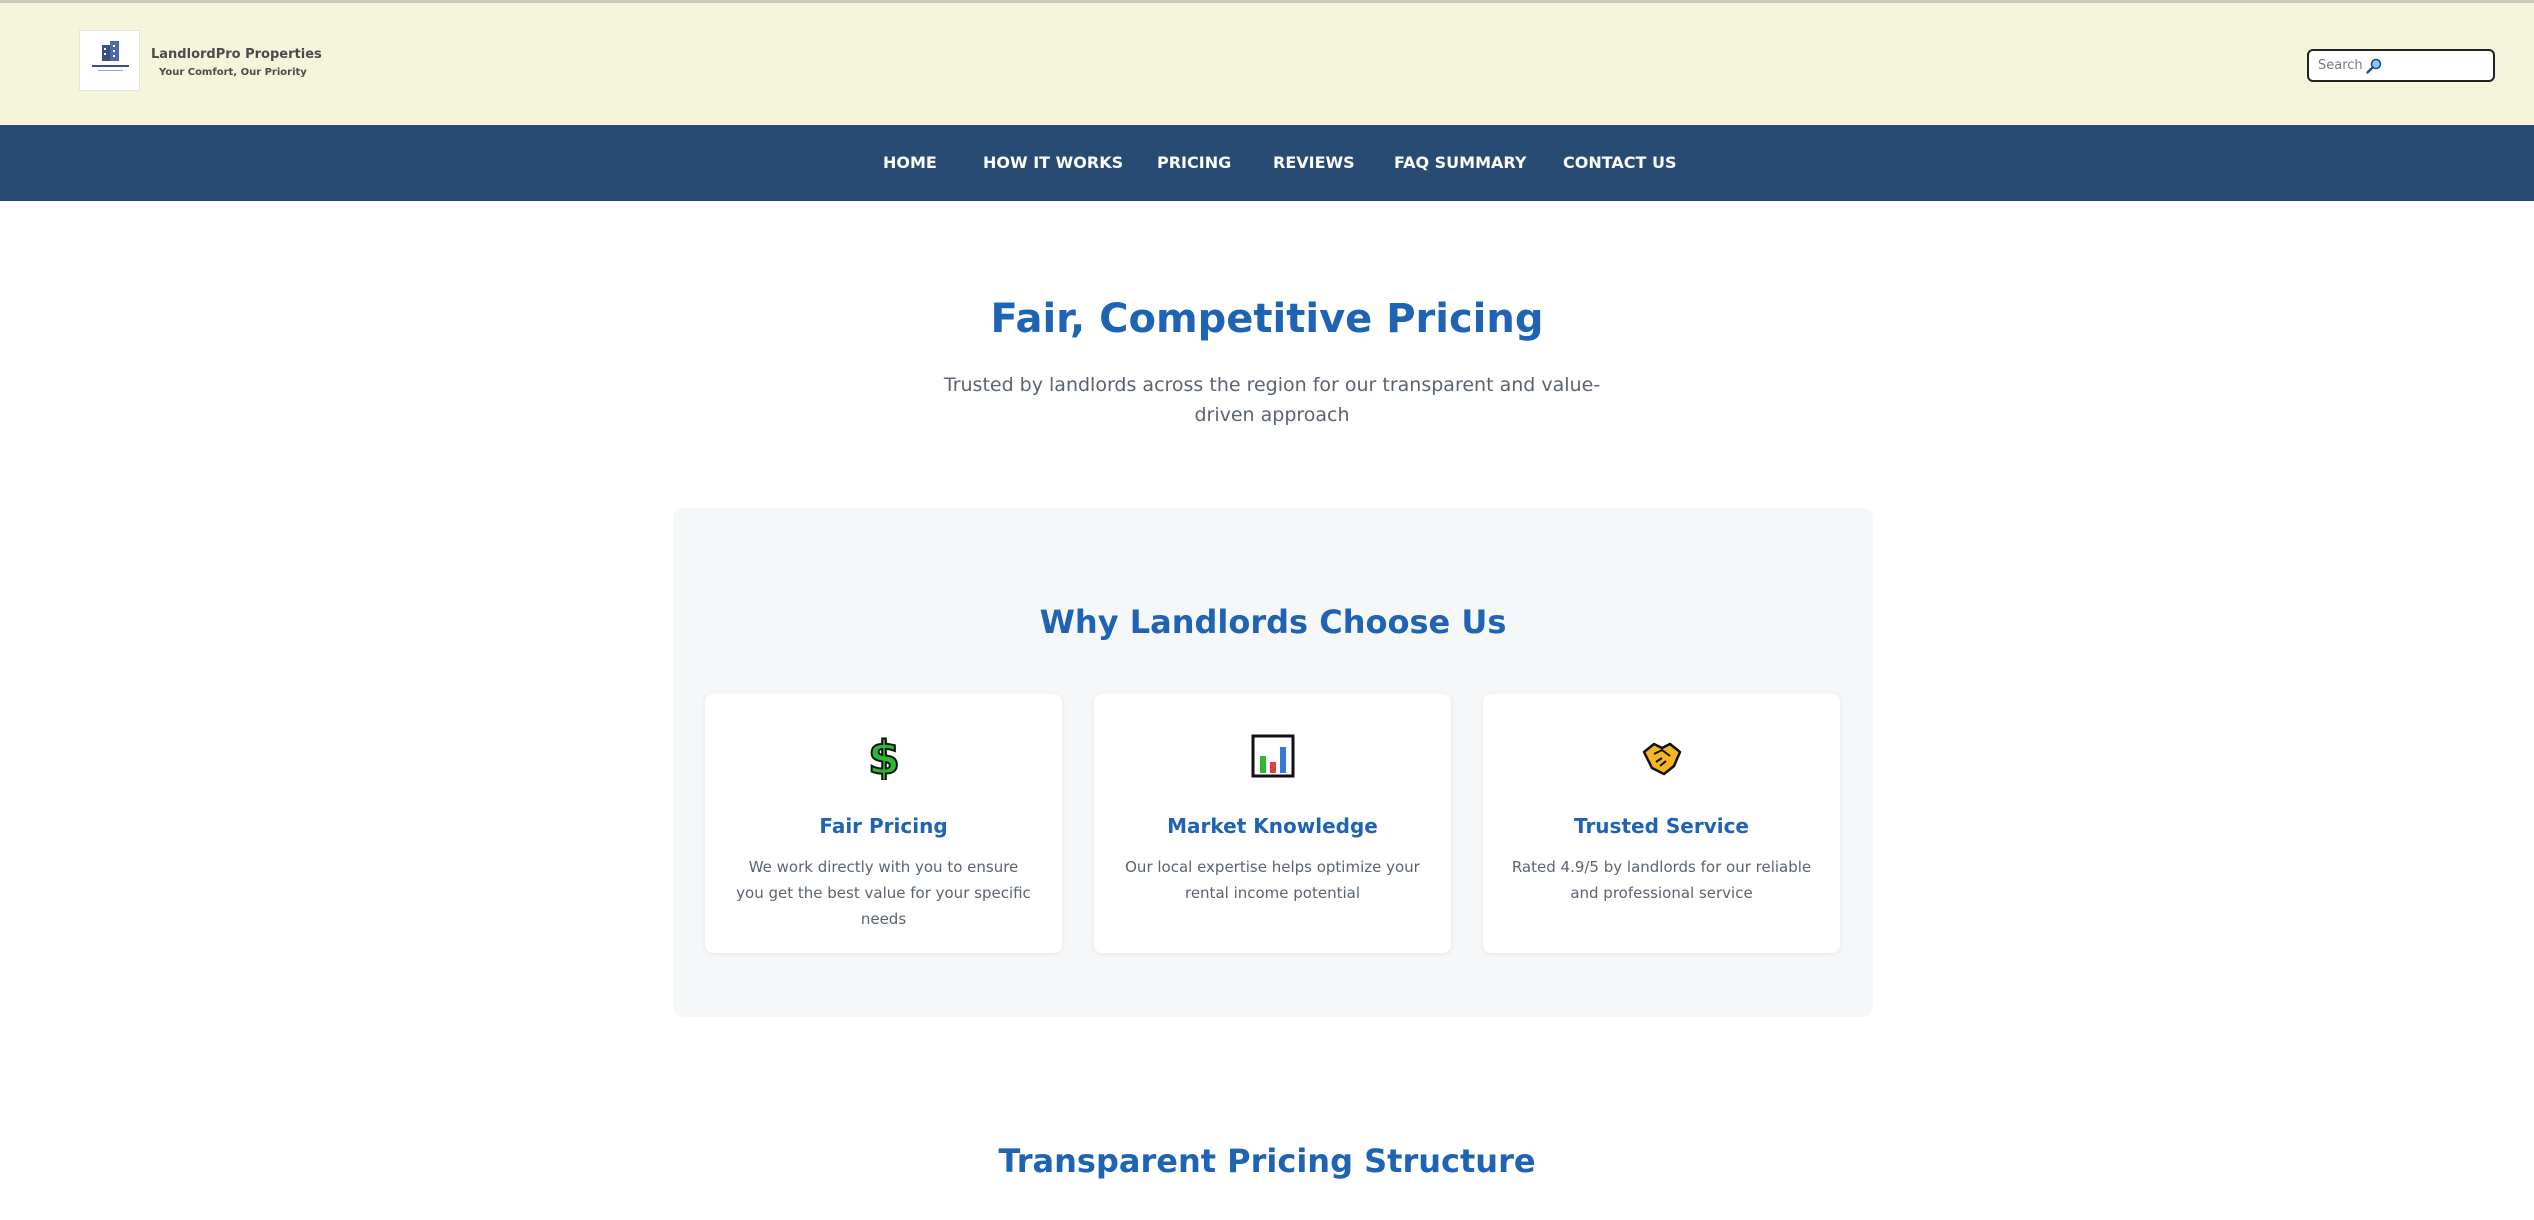 Image resolution: width=2534 pixels, height=1220 pixels. What do you see at coordinates (109, 60) in the screenshot?
I see `building-logo-icon` at bounding box center [109, 60].